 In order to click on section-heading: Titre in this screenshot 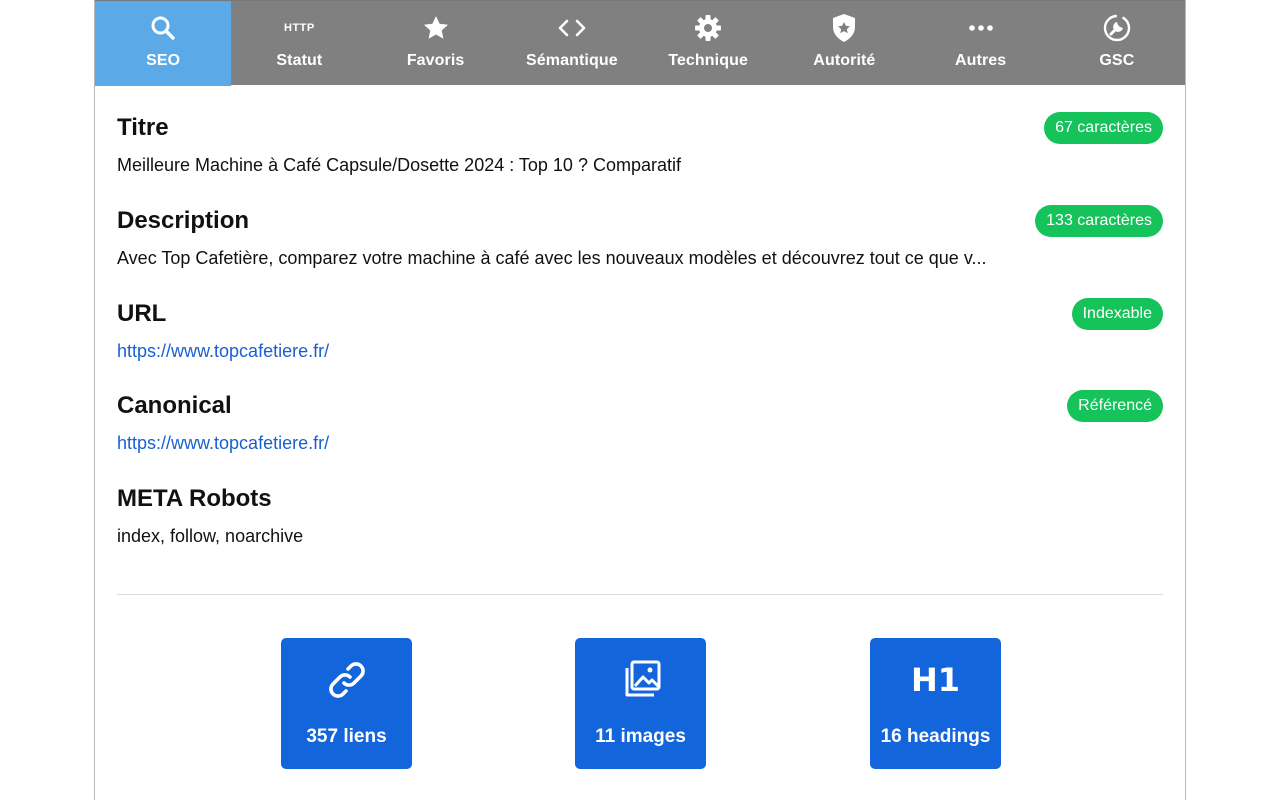, I will do `click(143, 127)`.